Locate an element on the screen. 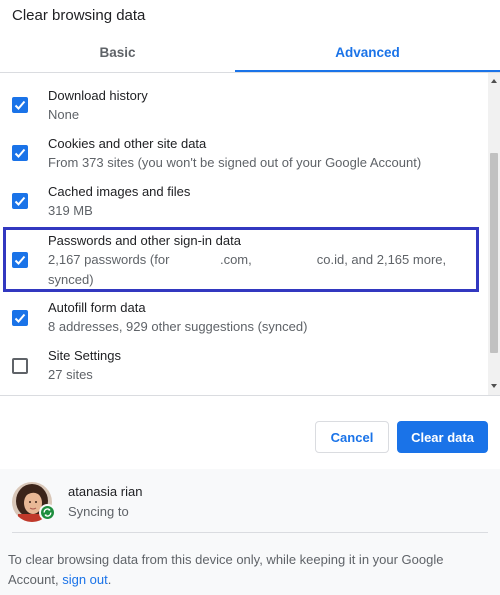 The image size is (500, 595). item-title: Cookies and other site data is located at coordinates (127, 143).